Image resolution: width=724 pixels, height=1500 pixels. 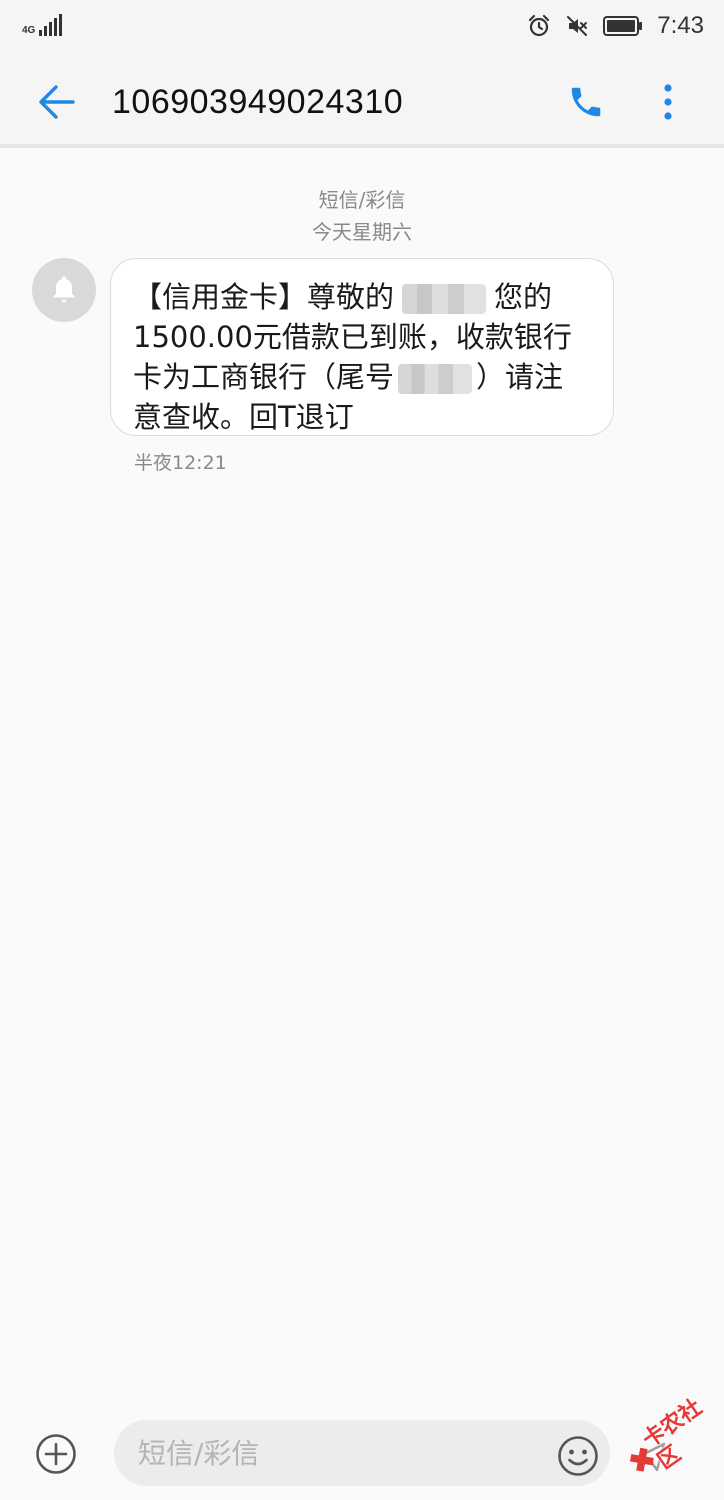 I want to click on message-text: ）请注, so click(x=520, y=377).